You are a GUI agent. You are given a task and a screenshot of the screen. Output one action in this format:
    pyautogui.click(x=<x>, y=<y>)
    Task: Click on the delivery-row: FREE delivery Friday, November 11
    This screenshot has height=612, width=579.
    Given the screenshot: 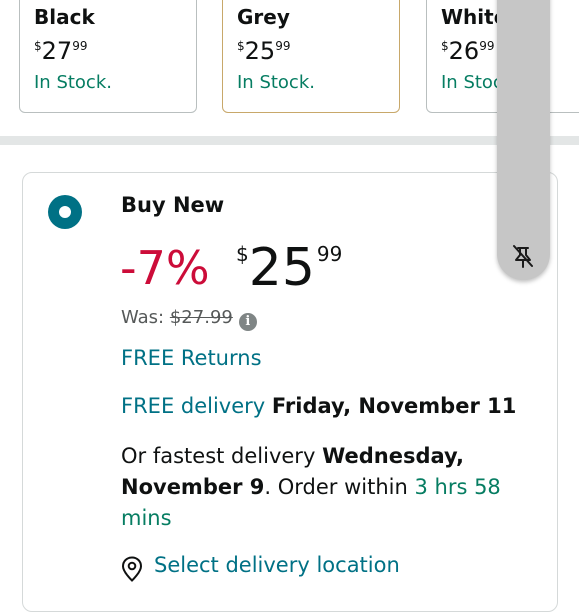 What is the action you would take?
    pyautogui.click(x=318, y=406)
    